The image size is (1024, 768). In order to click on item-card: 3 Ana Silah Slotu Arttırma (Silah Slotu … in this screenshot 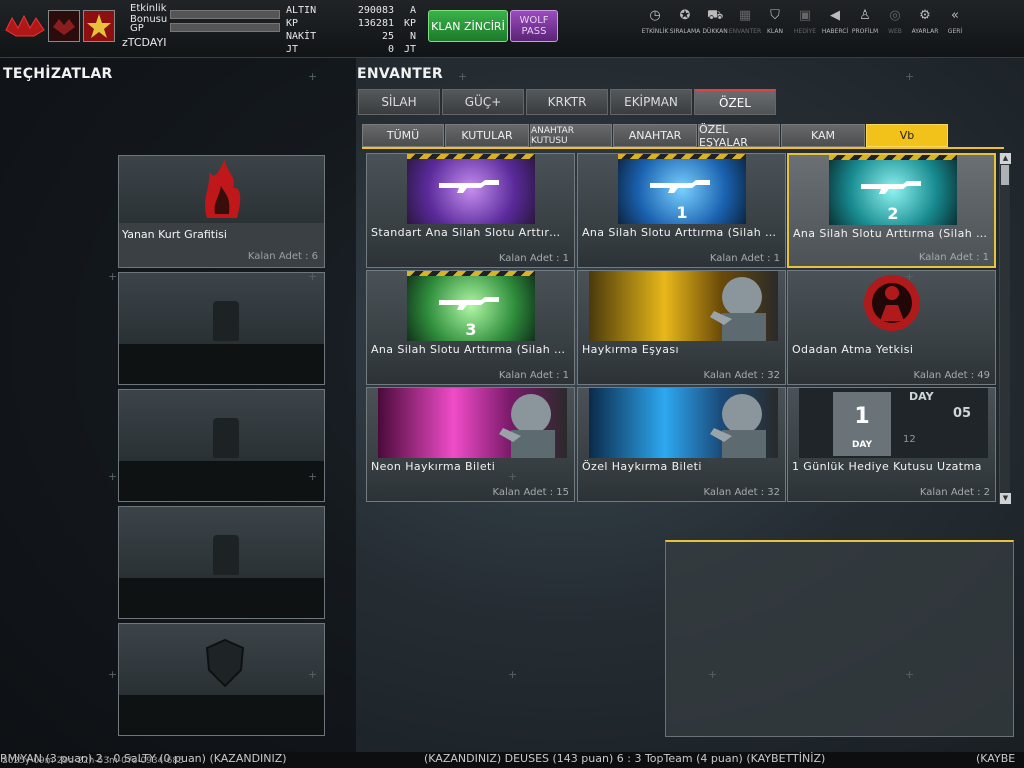, I will do `click(470, 327)`.